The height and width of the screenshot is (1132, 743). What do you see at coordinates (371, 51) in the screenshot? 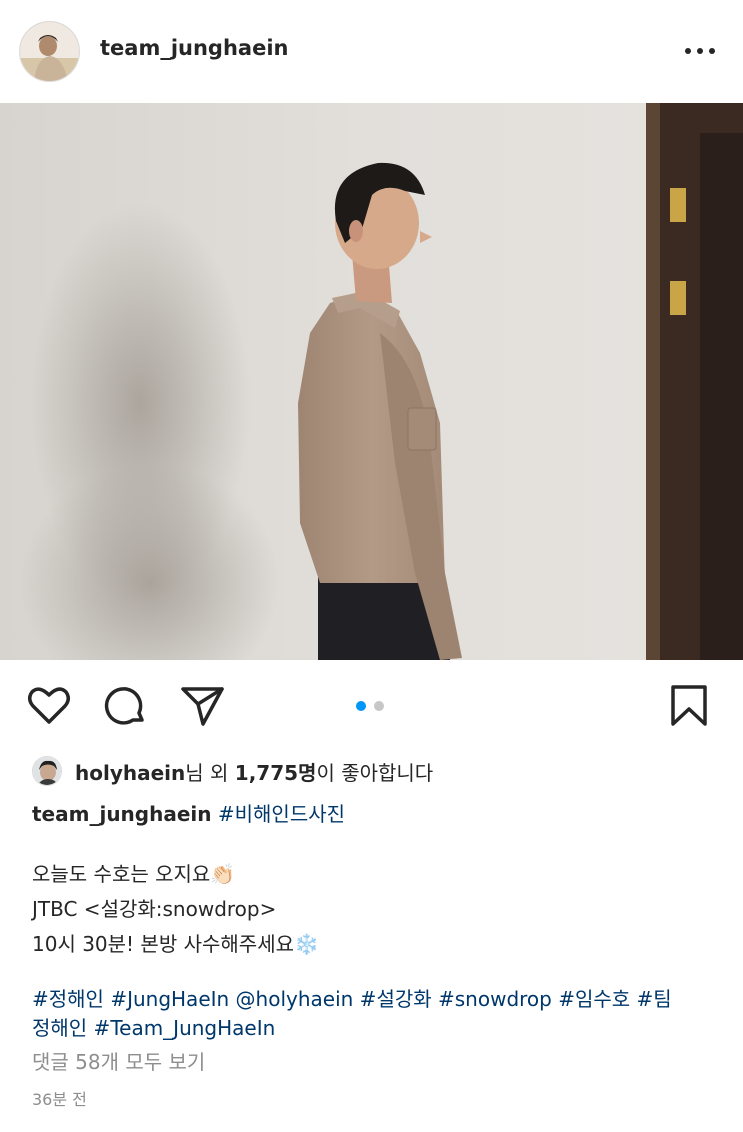
I see `post-header: team_junghaein` at bounding box center [371, 51].